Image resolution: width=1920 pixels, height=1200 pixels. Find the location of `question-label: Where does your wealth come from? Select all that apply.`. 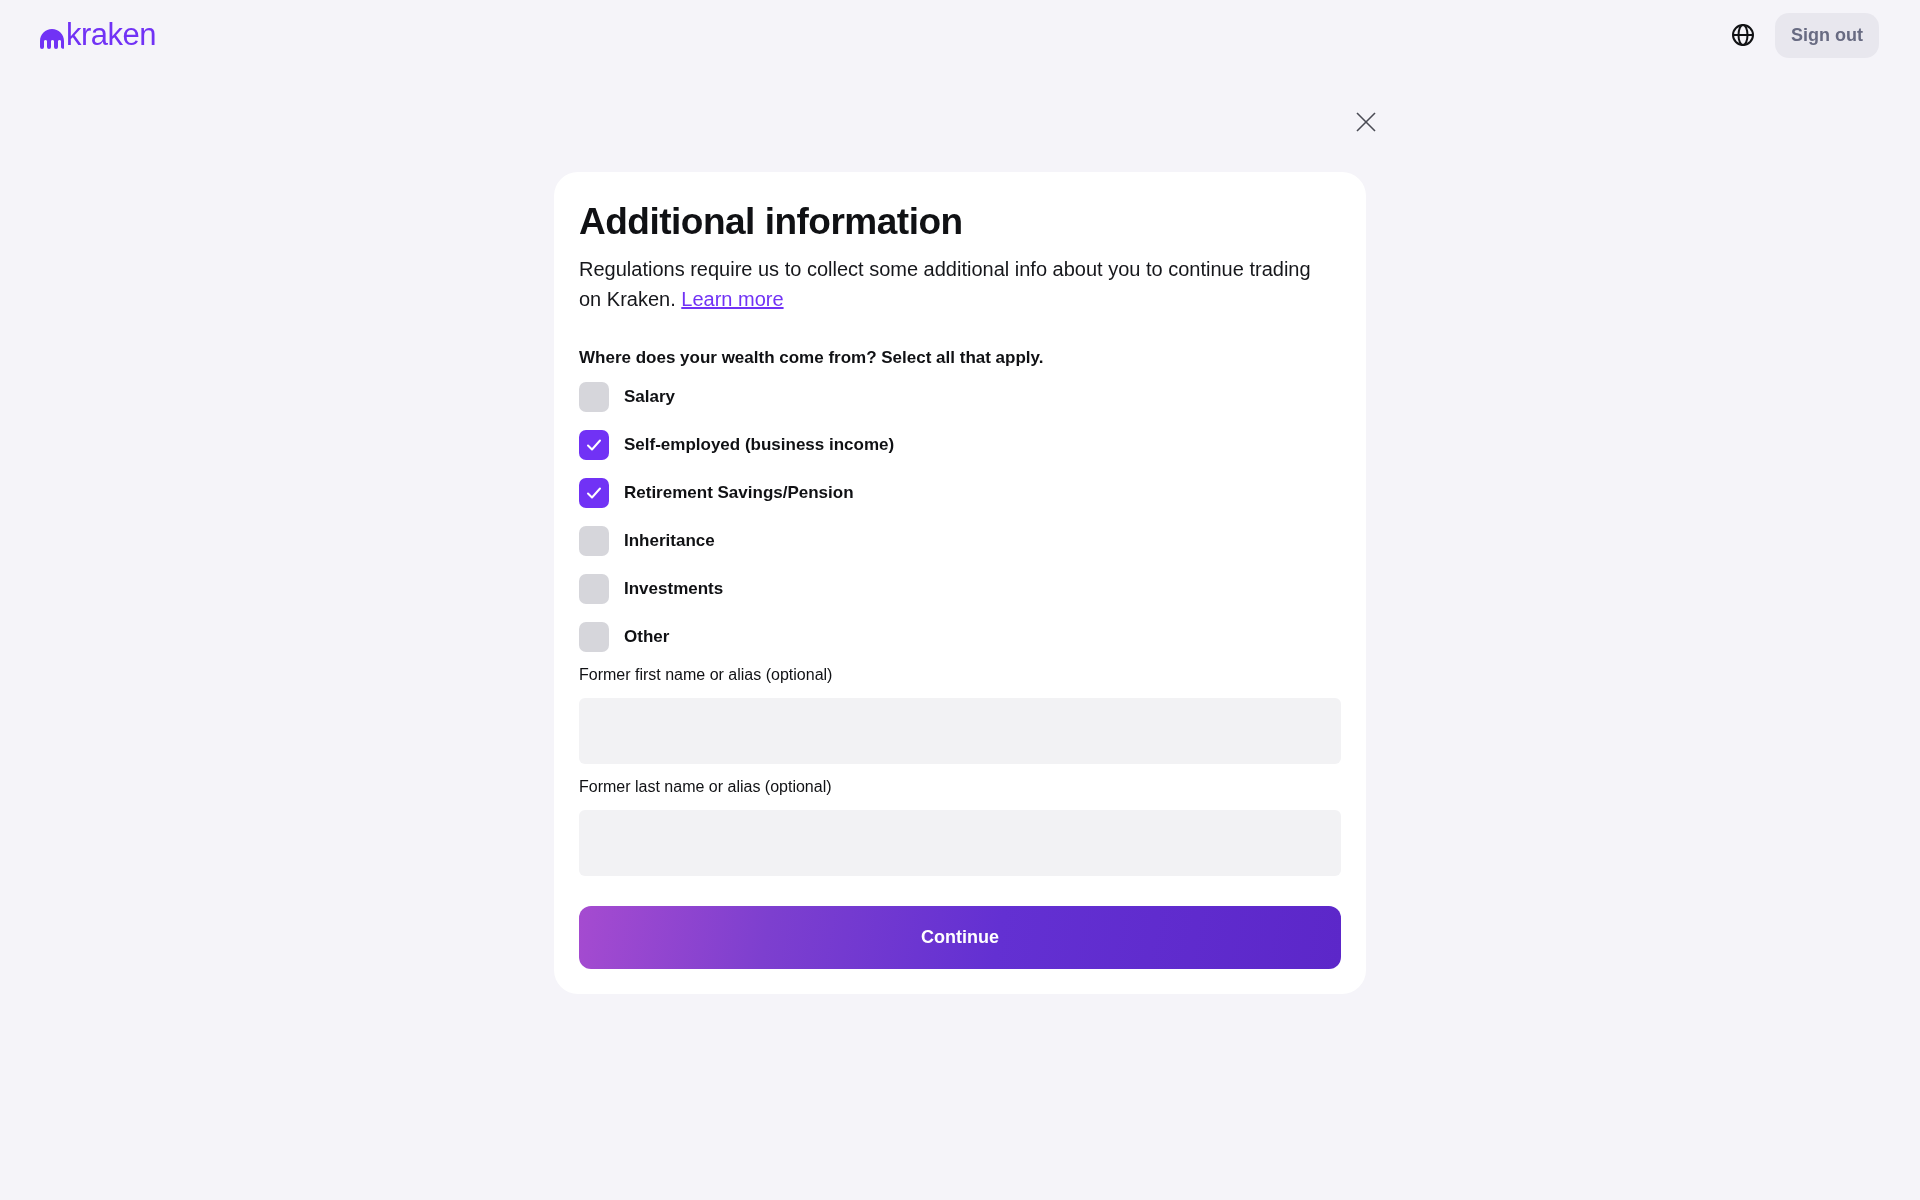

question-label: Where does your wealth come from? Select all that apply. is located at coordinates (812, 358).